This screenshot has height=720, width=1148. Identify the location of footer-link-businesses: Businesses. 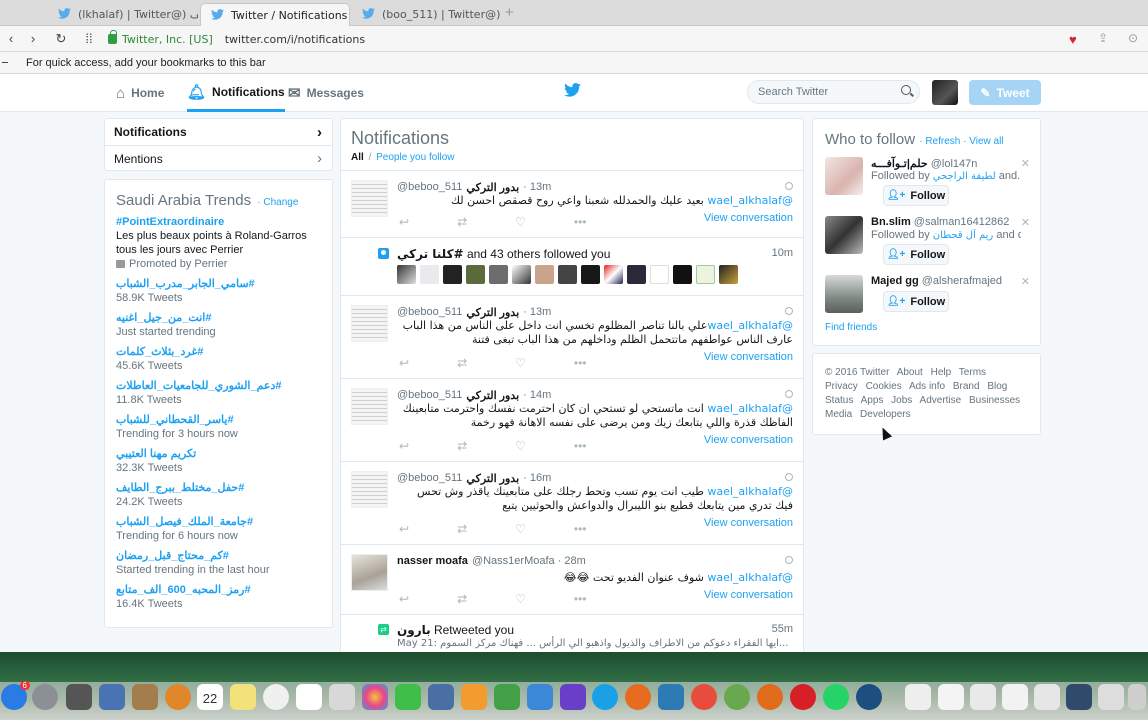
(994, 400).